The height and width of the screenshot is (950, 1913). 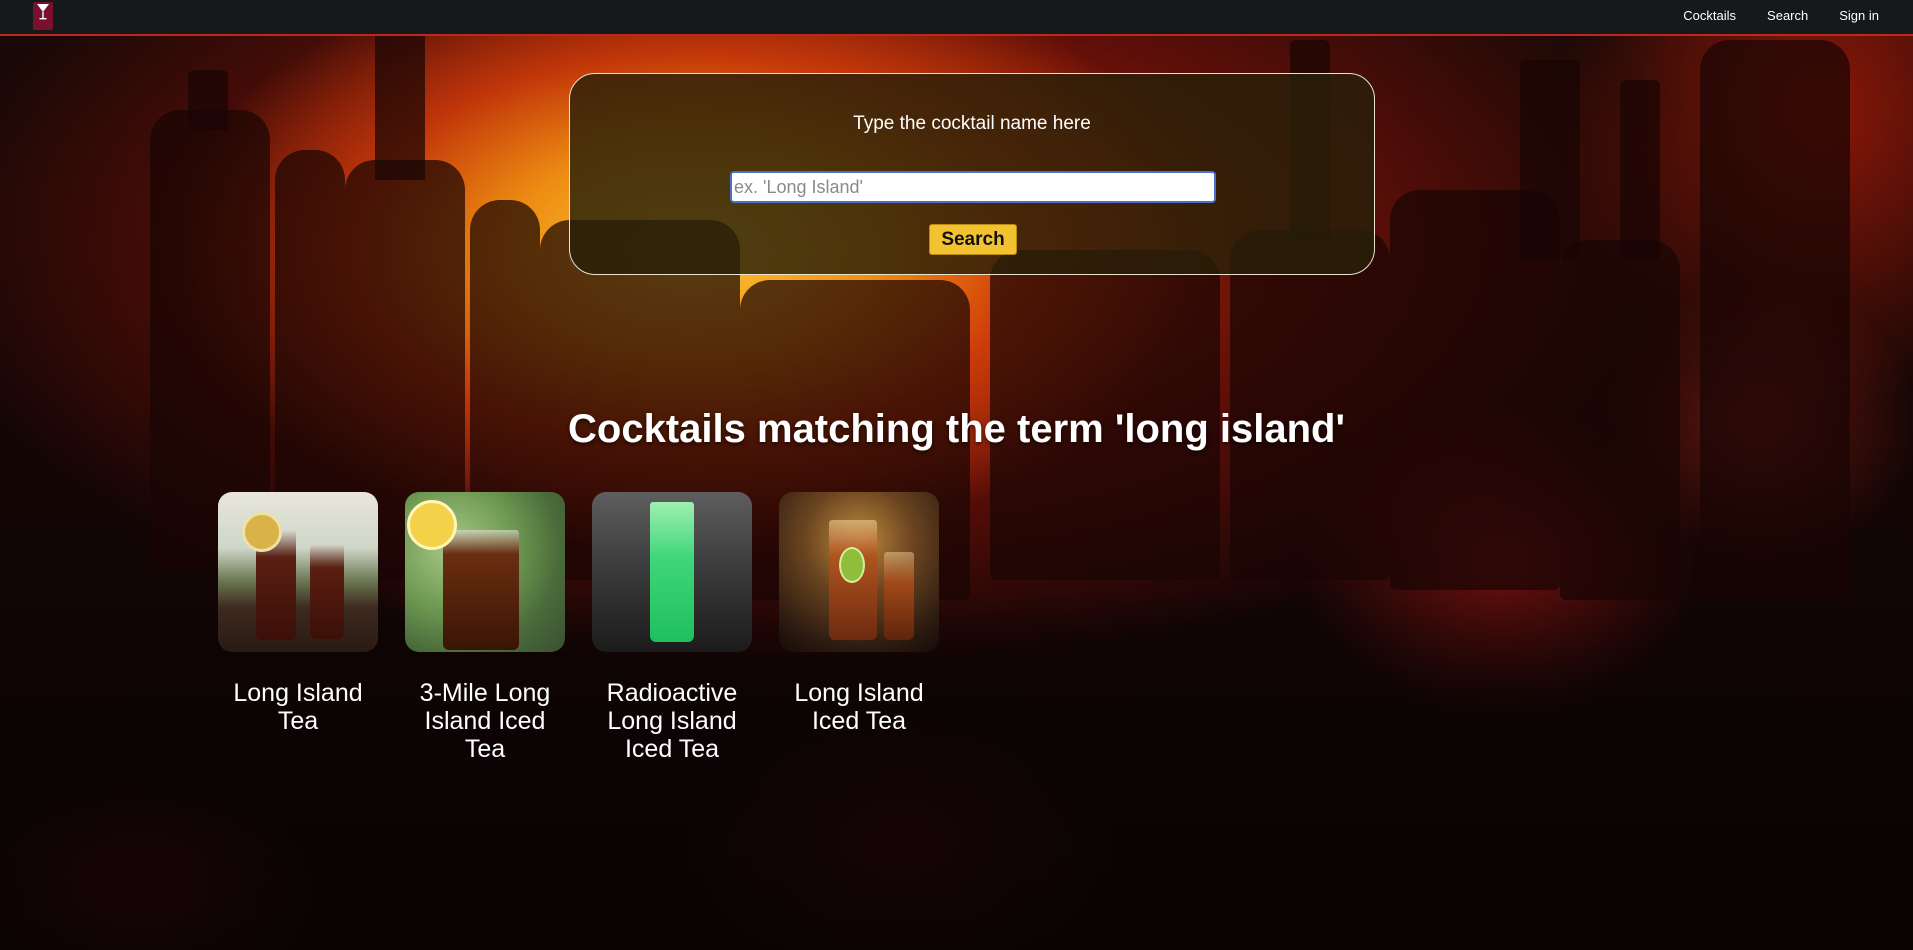 I want to click on cocktail-name: Radioactive Long Island Iced Tea, so click(x=672, y=721).